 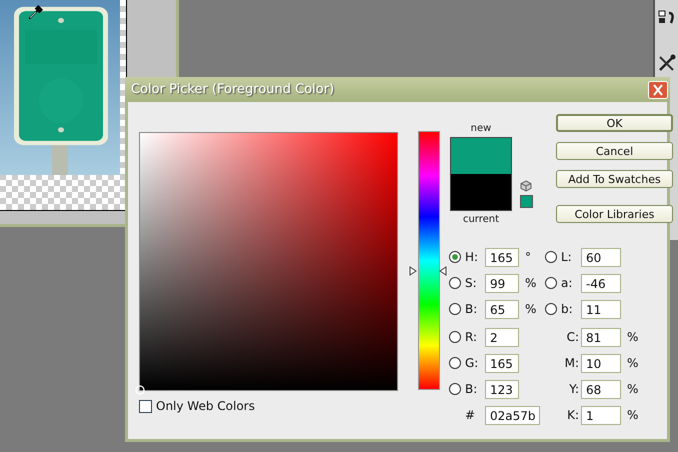 I want to click on input-field: 123, so click(x=502, y=389).